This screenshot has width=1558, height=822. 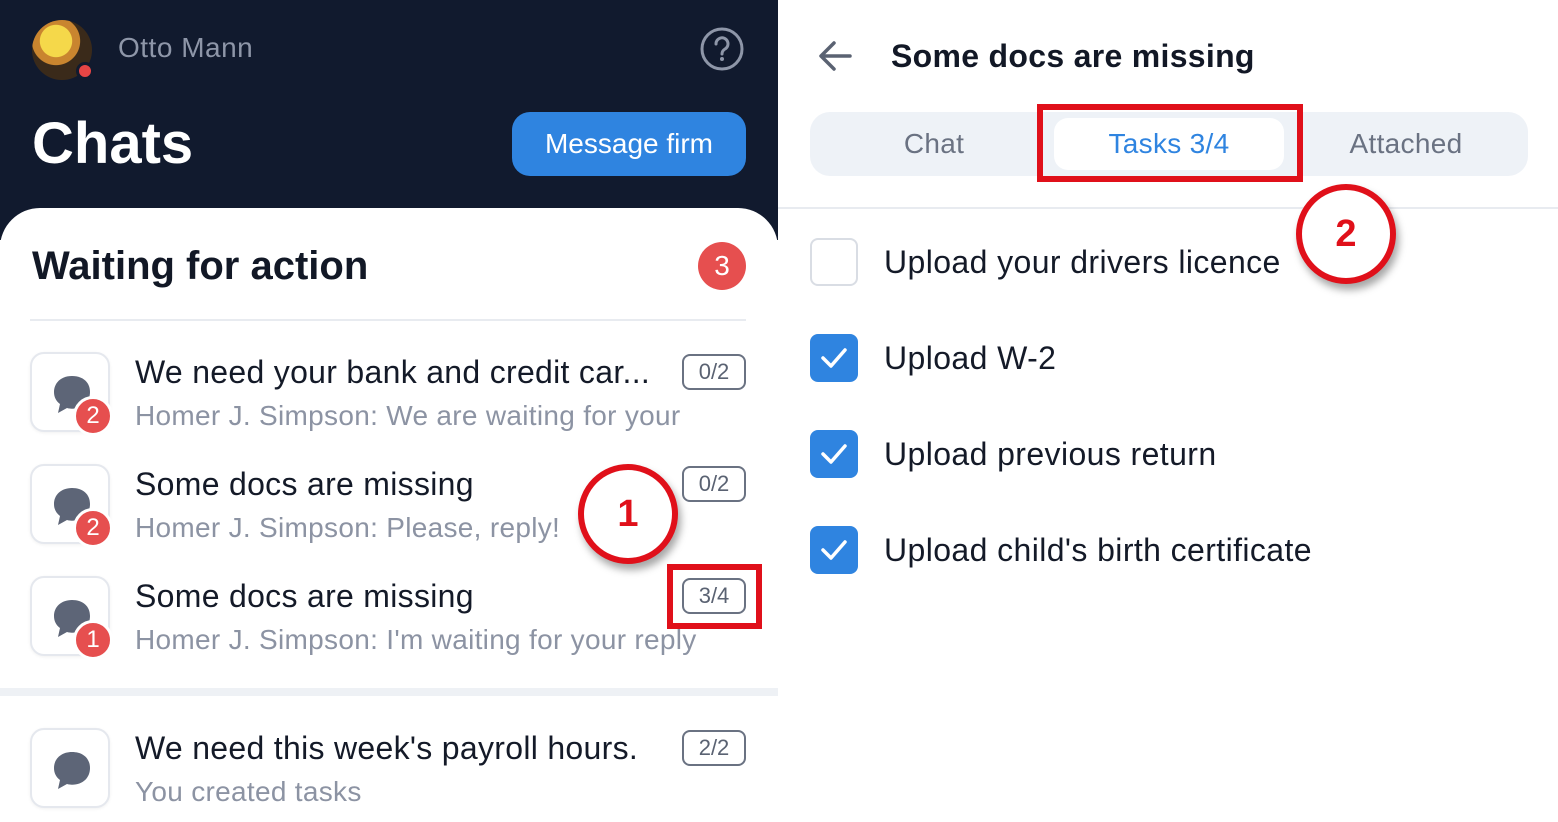 What do you see at coordinates (93, 640) in the screenshot?
I see `unread-badge: 1` at bounding box center [93, 640].